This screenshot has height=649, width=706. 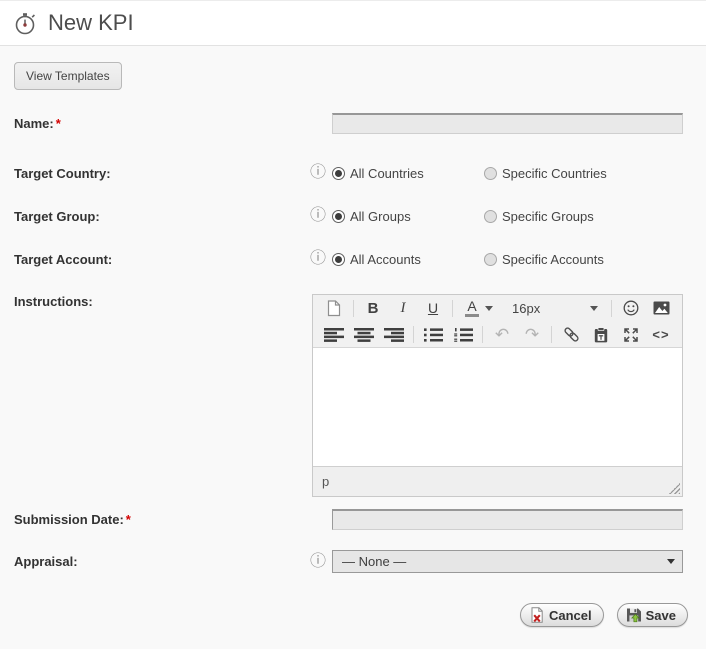 I want to click on save-button: Save, so click(x=652, y=615).